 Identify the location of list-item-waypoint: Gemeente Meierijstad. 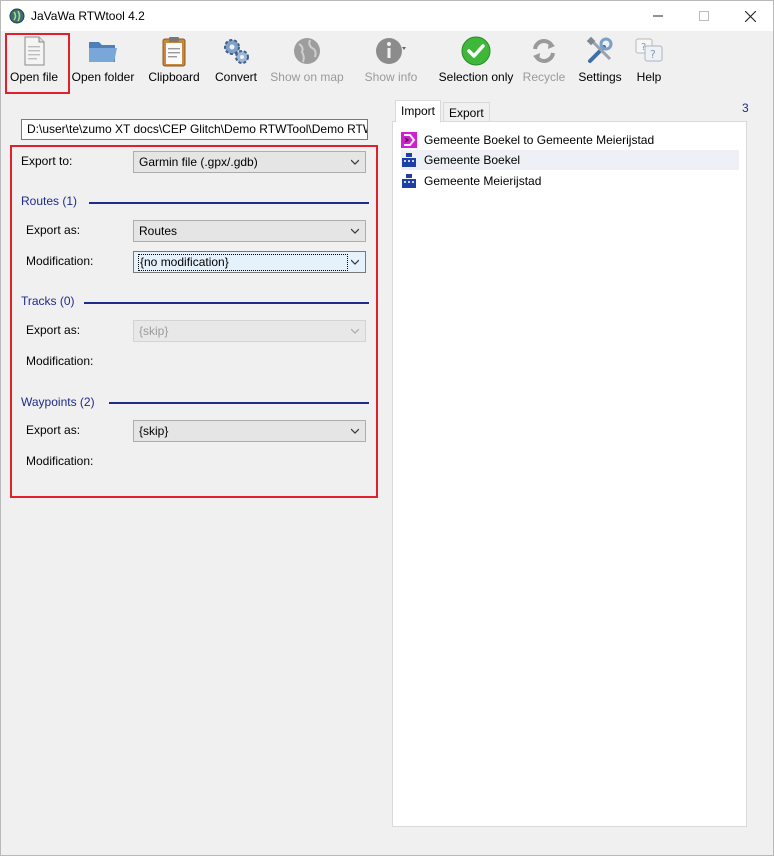
(471, 181).